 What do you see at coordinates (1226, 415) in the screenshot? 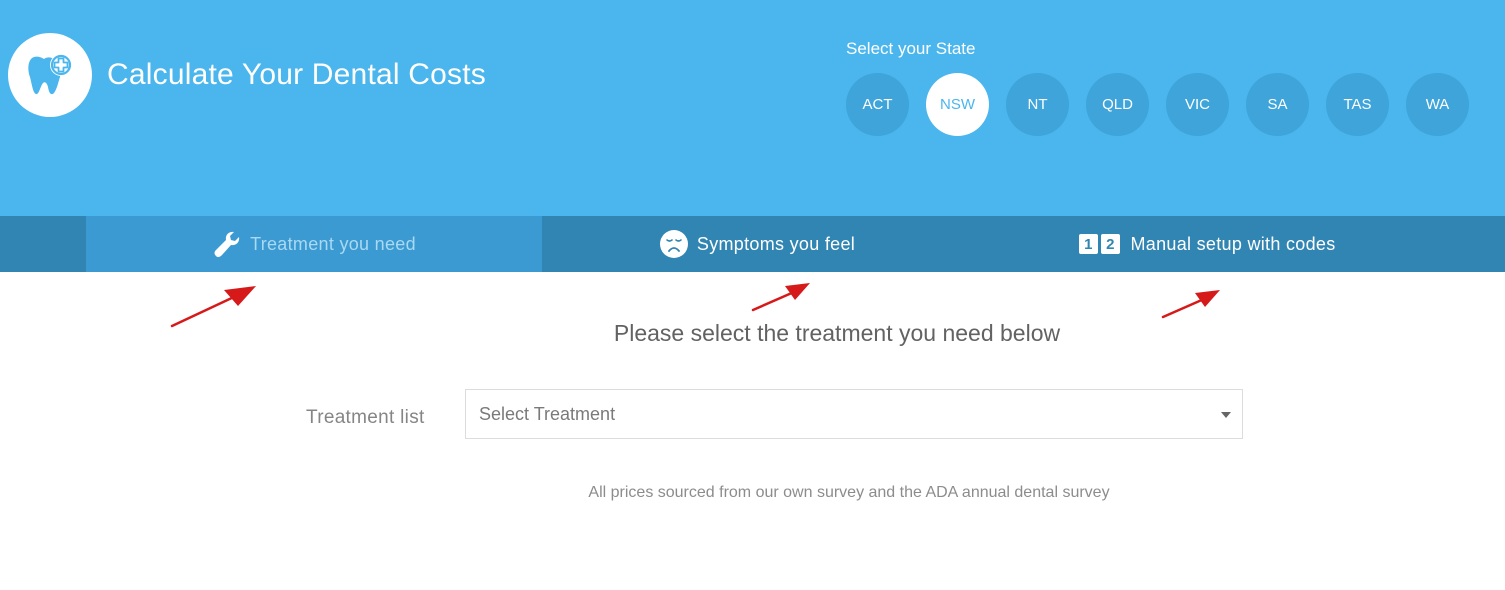
I see `chevron-down-icon` at bounding box center [1226, 415].